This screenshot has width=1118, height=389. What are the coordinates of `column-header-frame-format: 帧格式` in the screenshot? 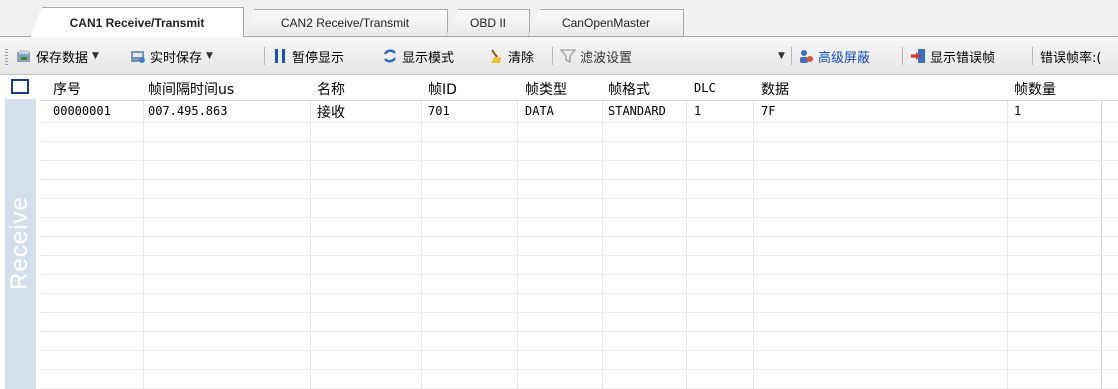 It's located at (629, 89).